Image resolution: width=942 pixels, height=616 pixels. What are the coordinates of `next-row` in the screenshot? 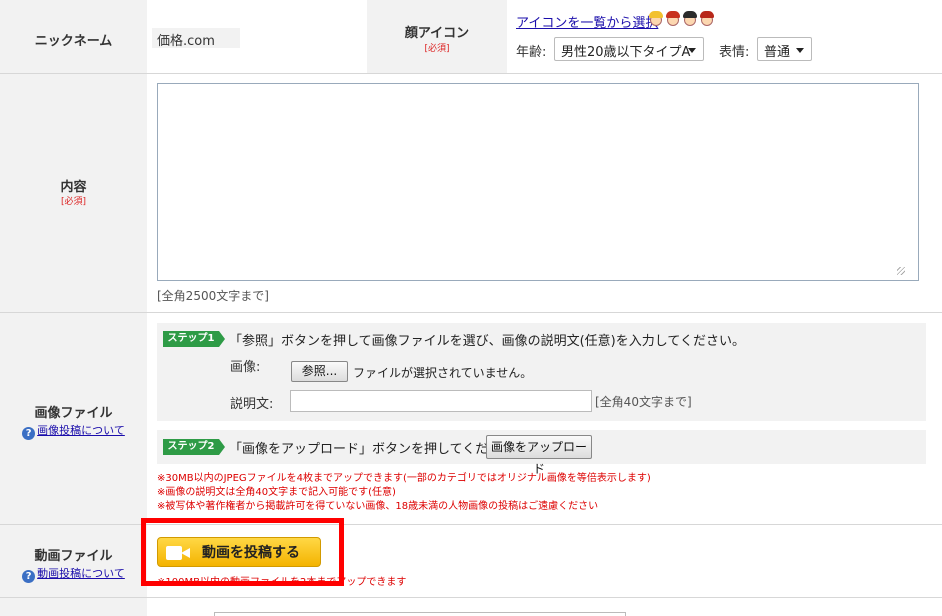 It's located at (471, 607).